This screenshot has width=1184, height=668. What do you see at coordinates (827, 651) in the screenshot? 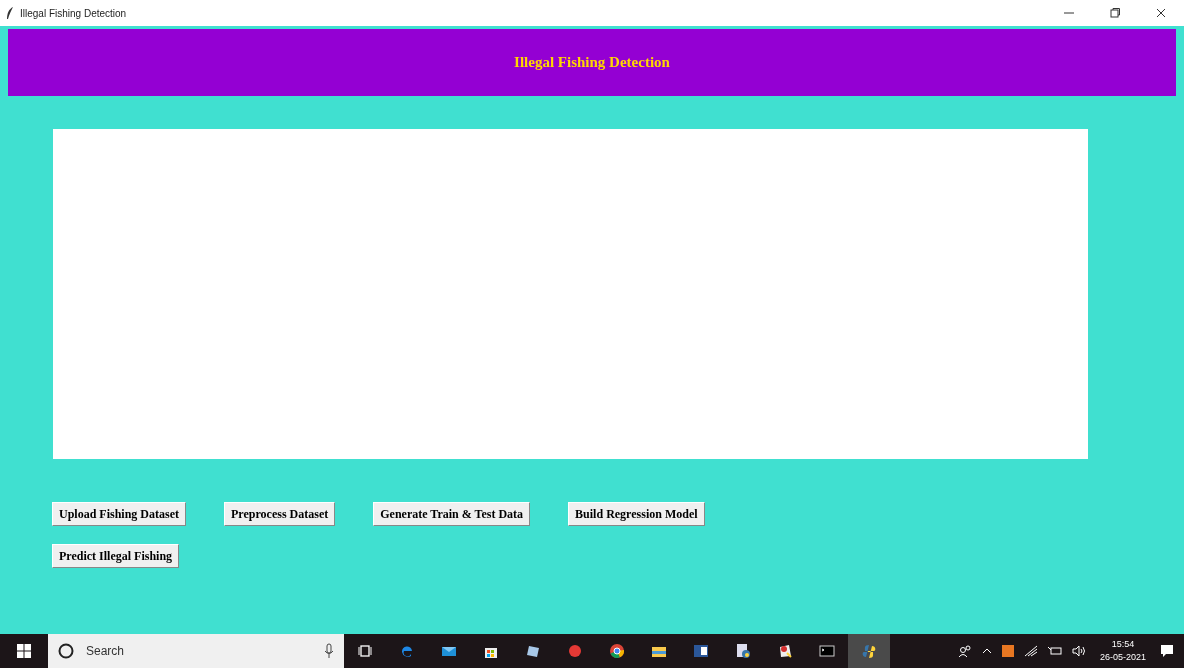
I see `terminal-icon` at bounding box center [827, 651].